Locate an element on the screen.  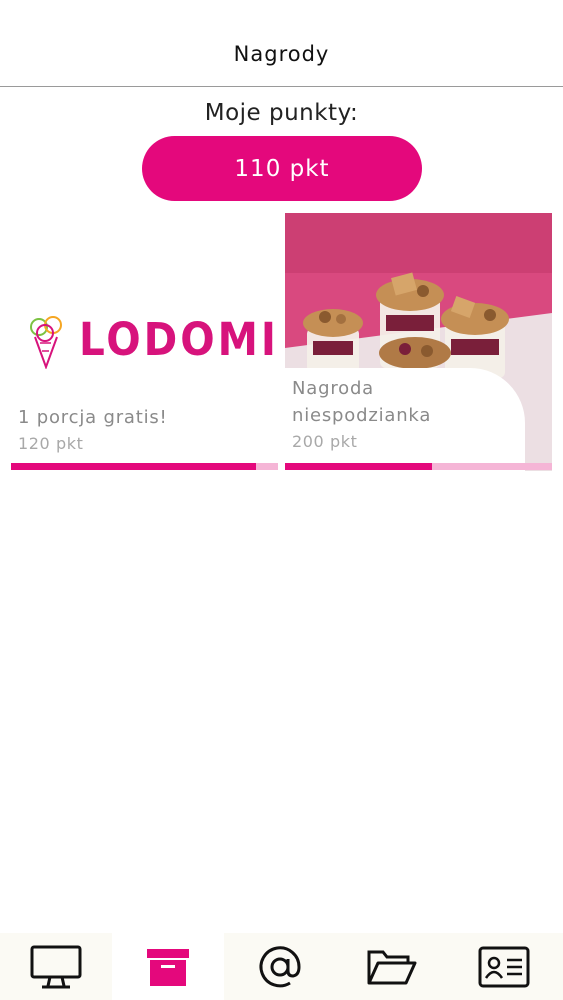
monitor-icon is located at coordinates (56, 966).